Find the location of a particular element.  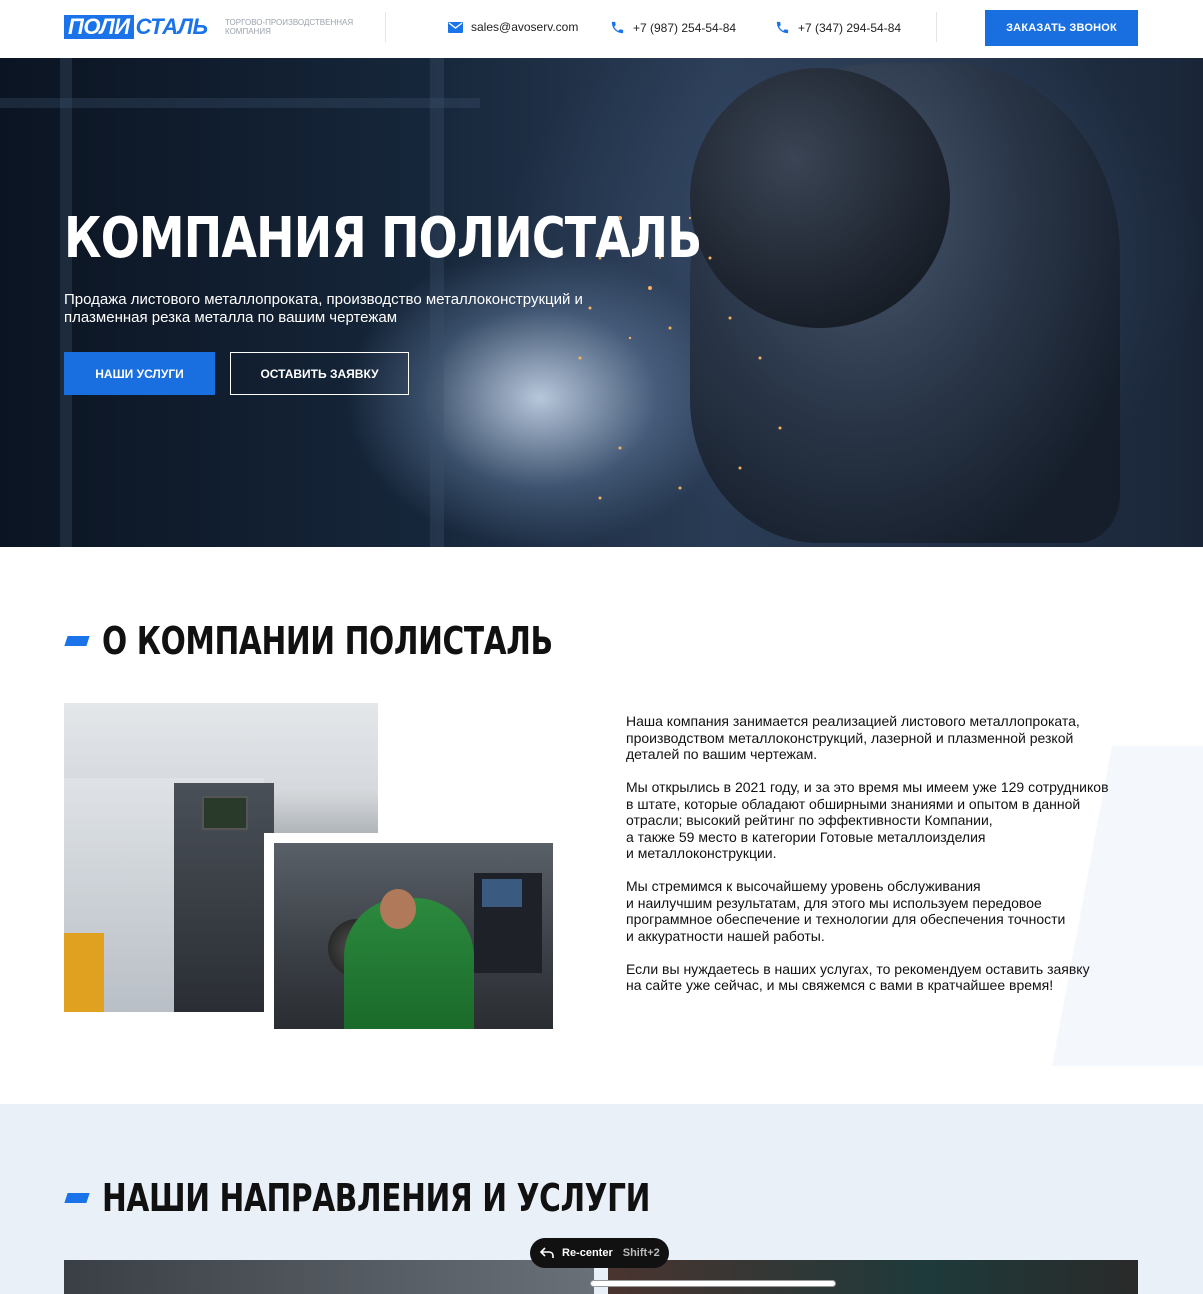

phone-text-1: +7 (987) 254-54-84 is located at coordinates (685, 27).